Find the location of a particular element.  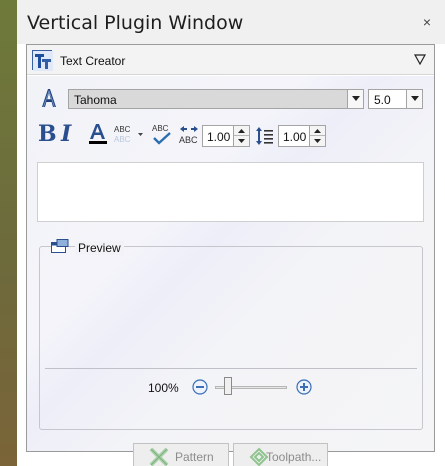

font-icon is located at coordinates (49, 98).